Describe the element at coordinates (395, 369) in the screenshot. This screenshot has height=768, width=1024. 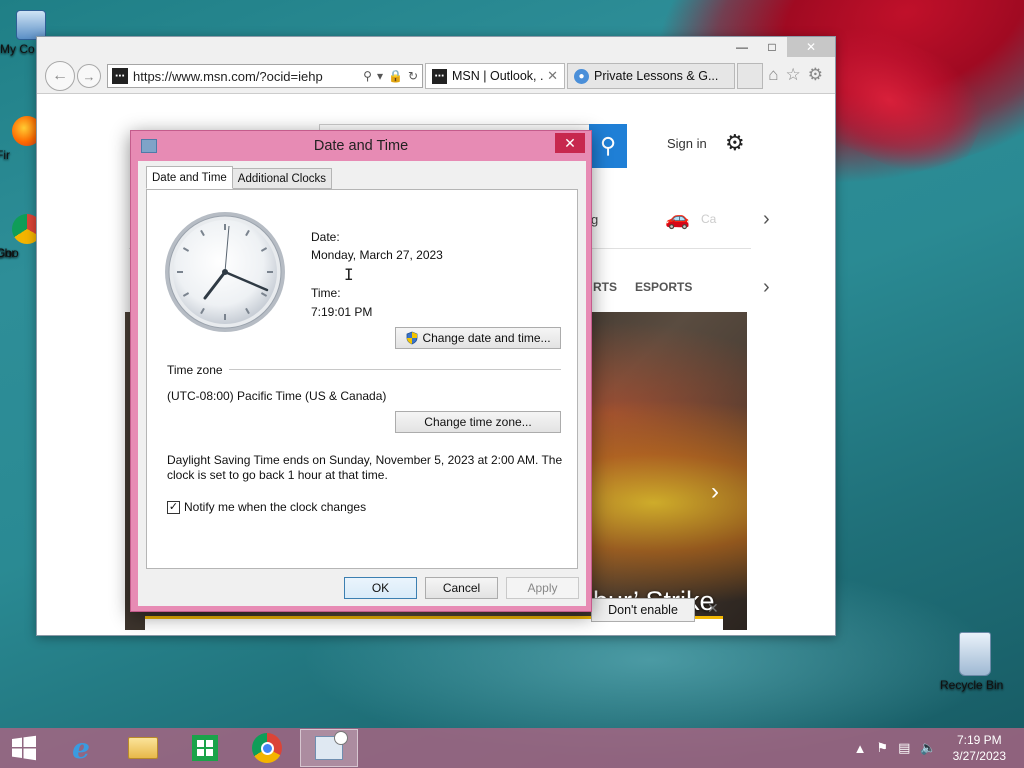
I see `section-divider` at that location.